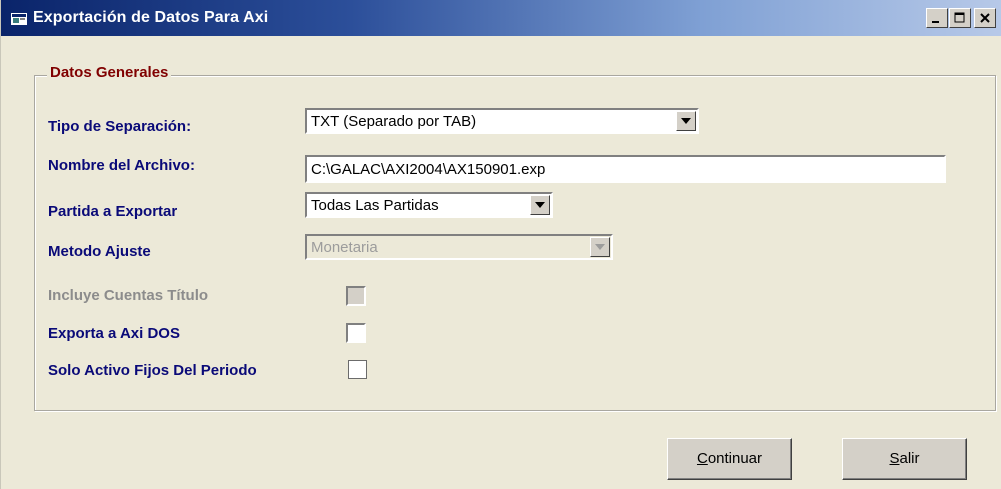  What do you see at coordinates (114, 333) in the screenshot?
I see `export-axi-dos-label: Exporta a Axi DOS` at bounding box center [114, 333].